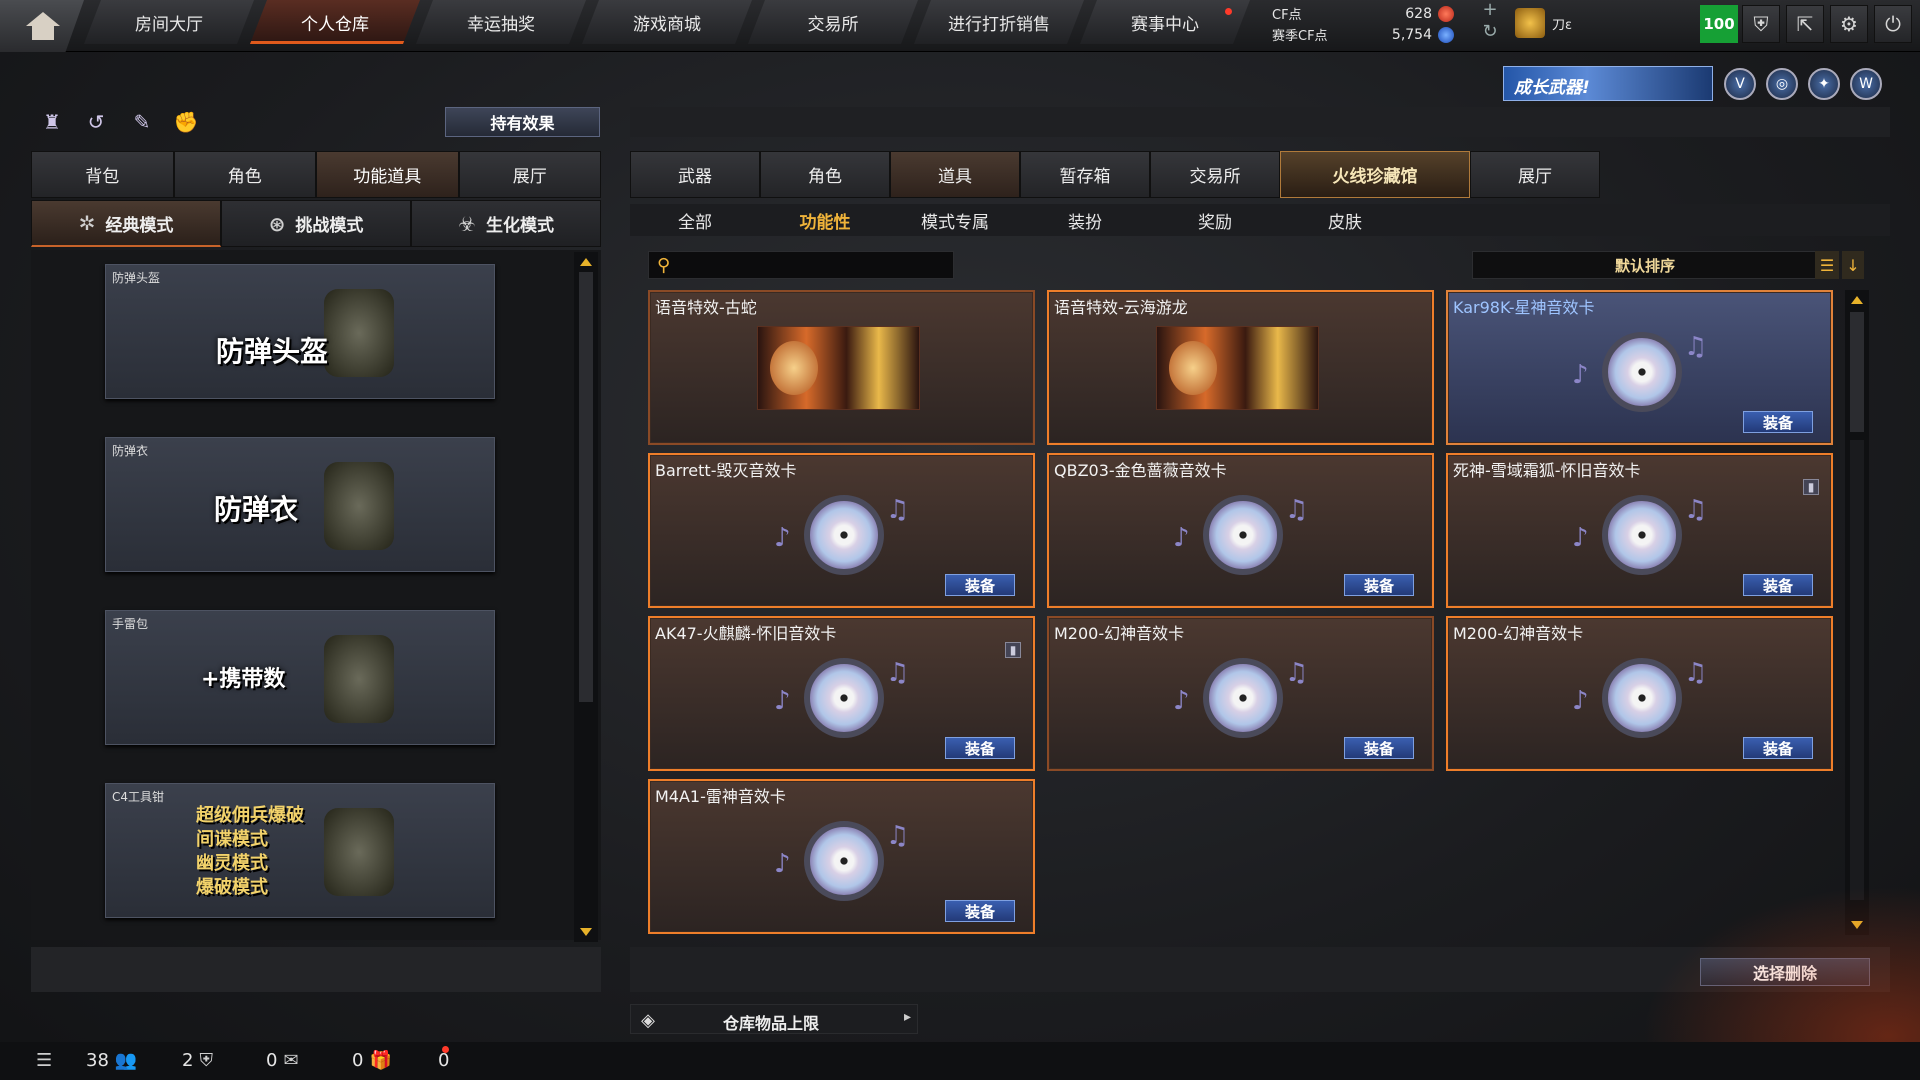 The height and width of the screenshot is (1080, 1920). I want to click on v-badge-icon: V, so click(1740, 84).